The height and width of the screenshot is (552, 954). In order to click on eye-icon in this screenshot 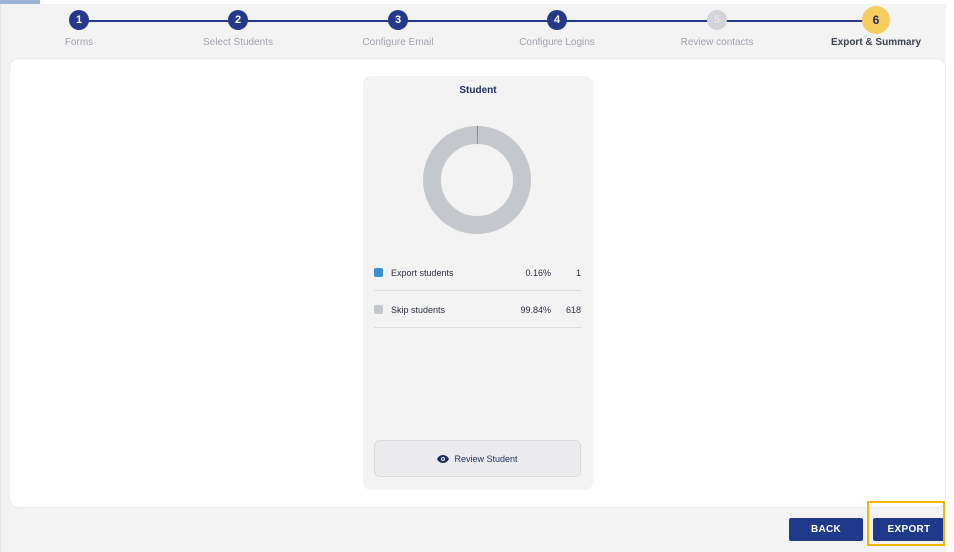, I will do `click(443, 458)`.